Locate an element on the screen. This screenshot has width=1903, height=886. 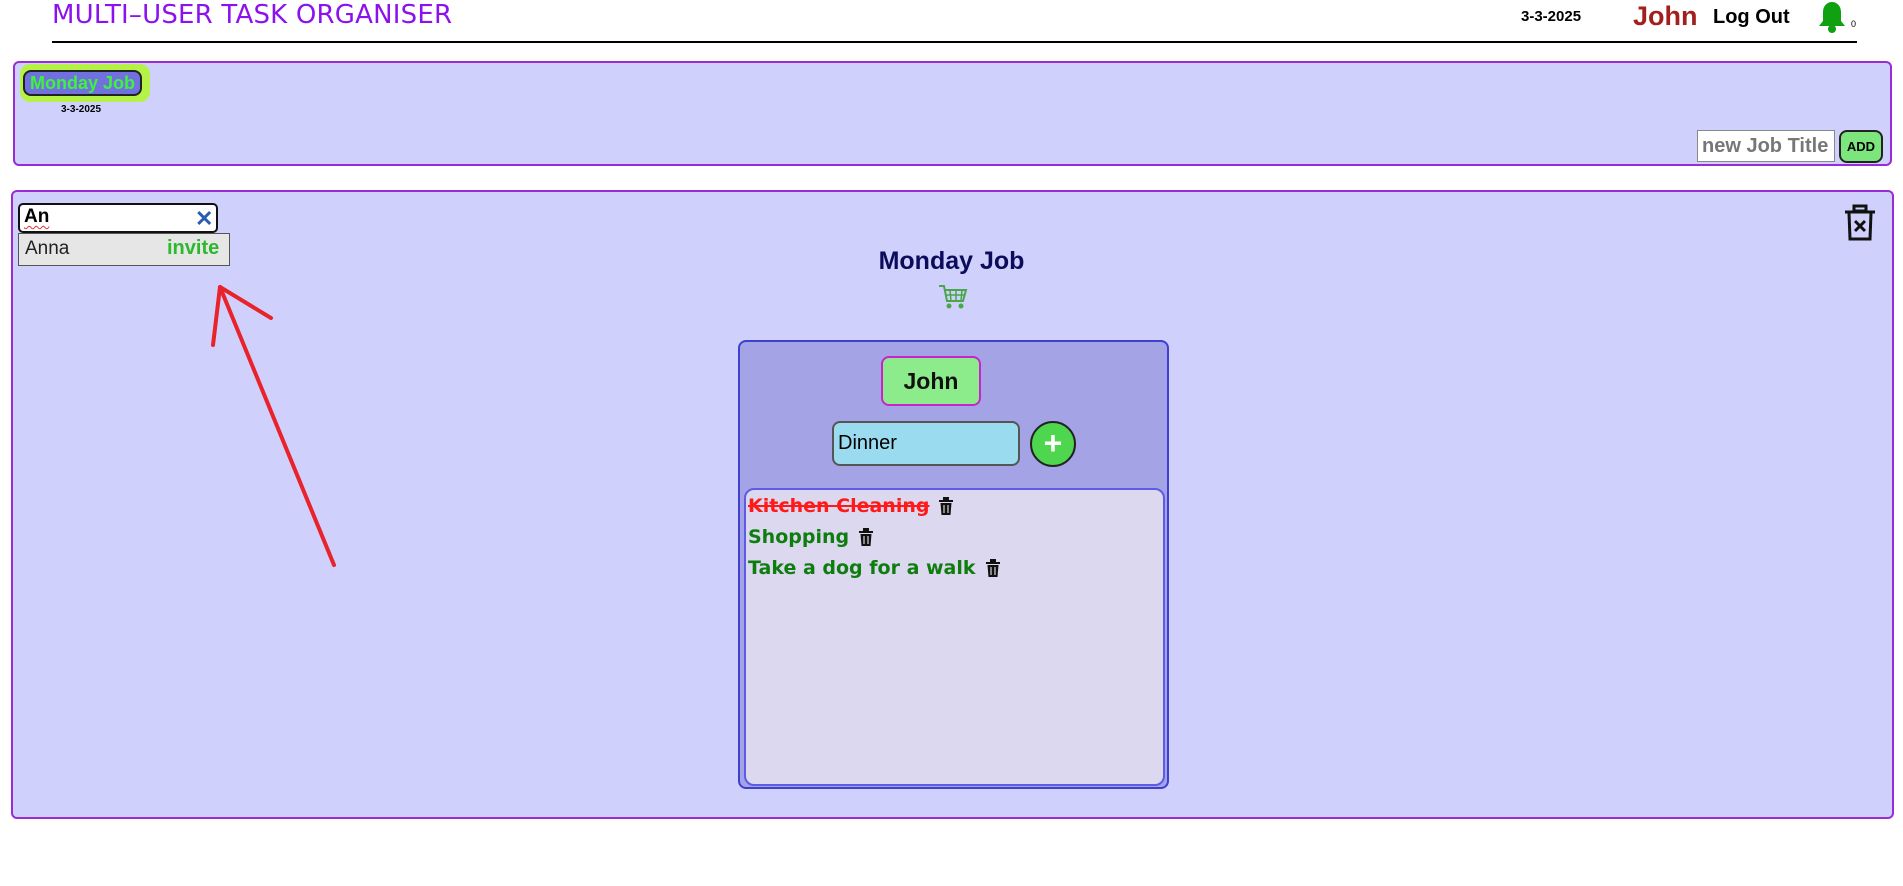
close-icon: ✕ is located at coordinates (204, 219).